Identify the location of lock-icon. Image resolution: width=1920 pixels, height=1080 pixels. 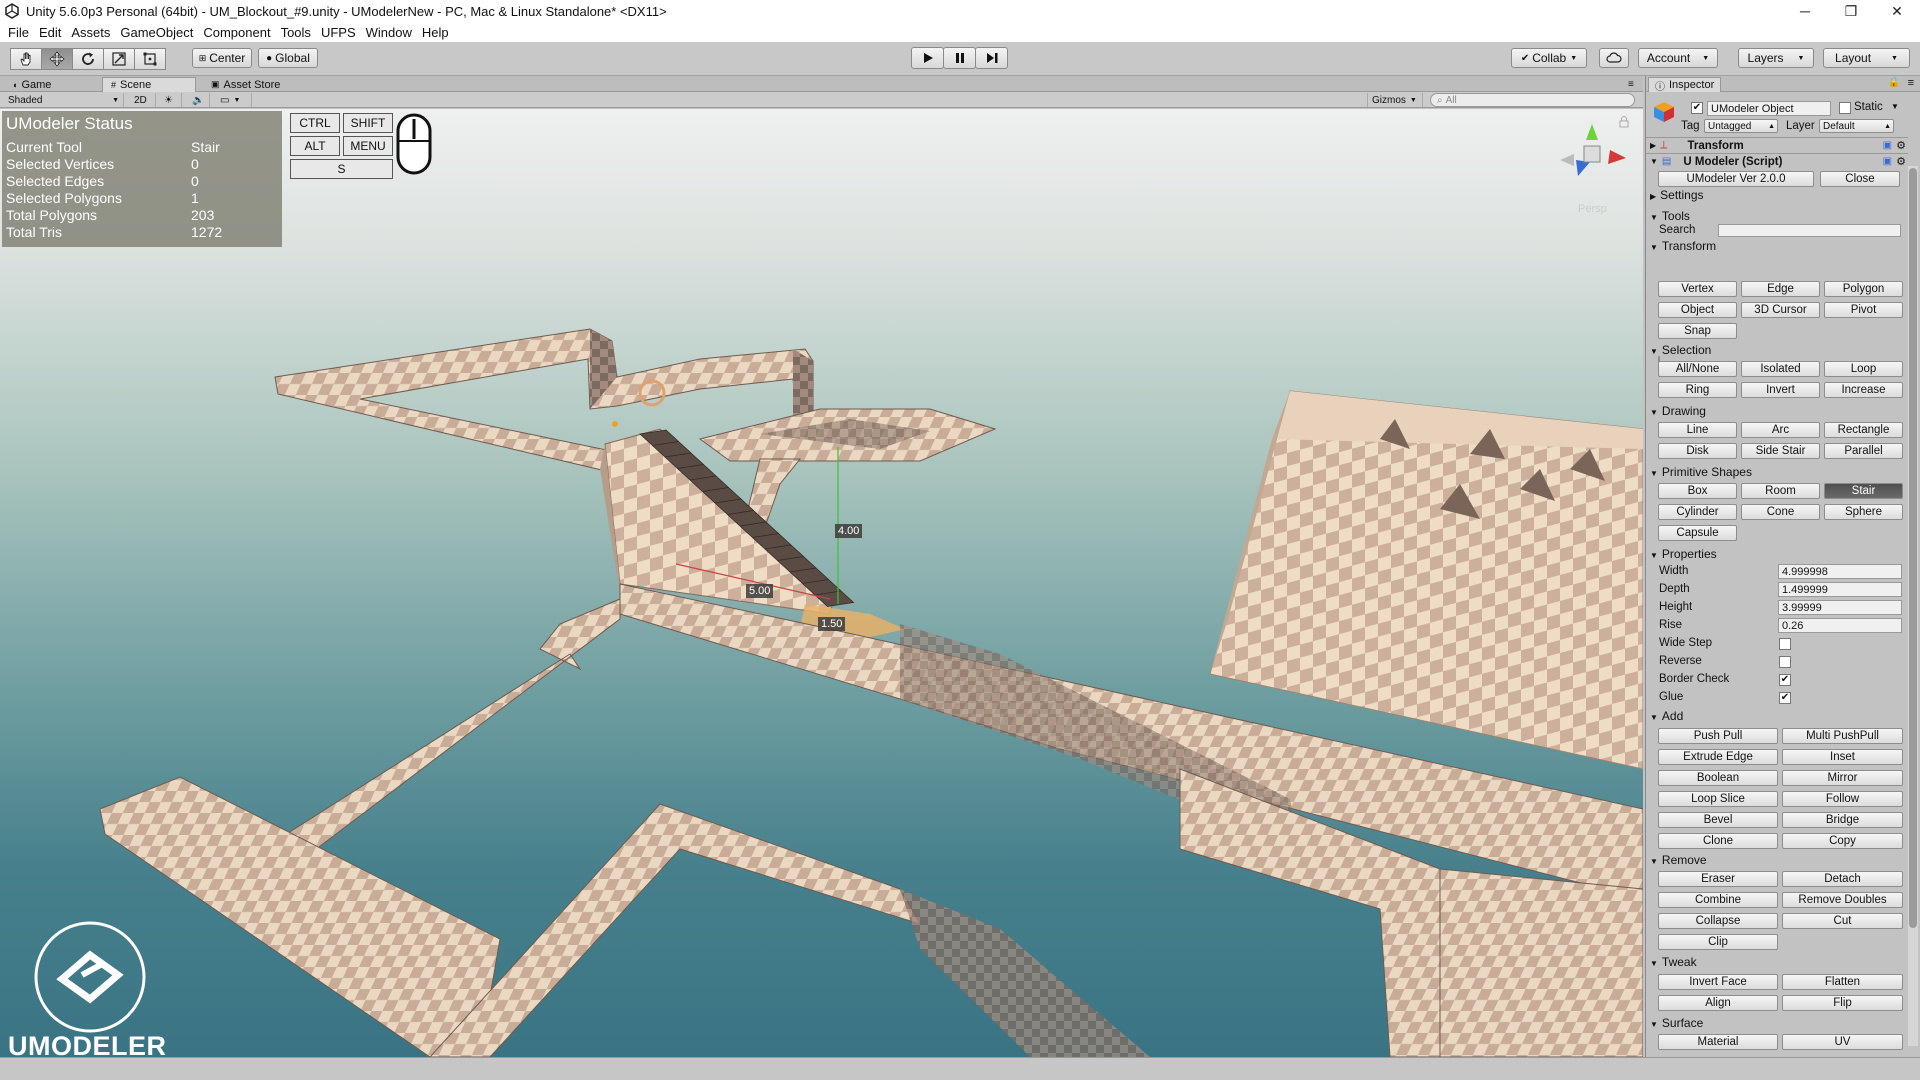
(1624, 122).